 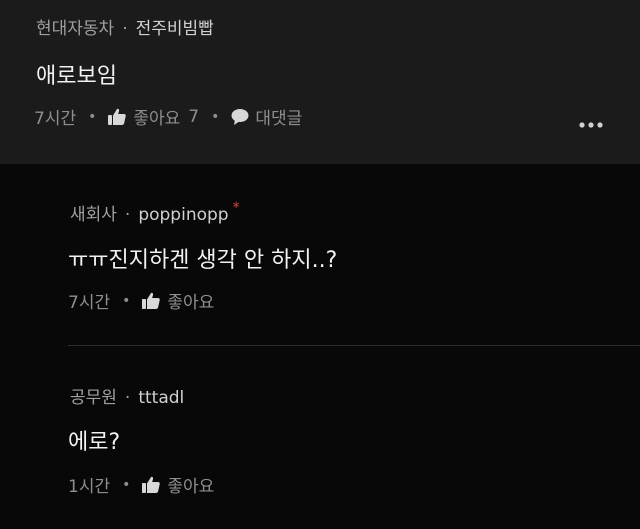 I want to click on comment-text: ㅠㅠ진지하겐 생각 안 하지..?, so click(x=203, y=260).